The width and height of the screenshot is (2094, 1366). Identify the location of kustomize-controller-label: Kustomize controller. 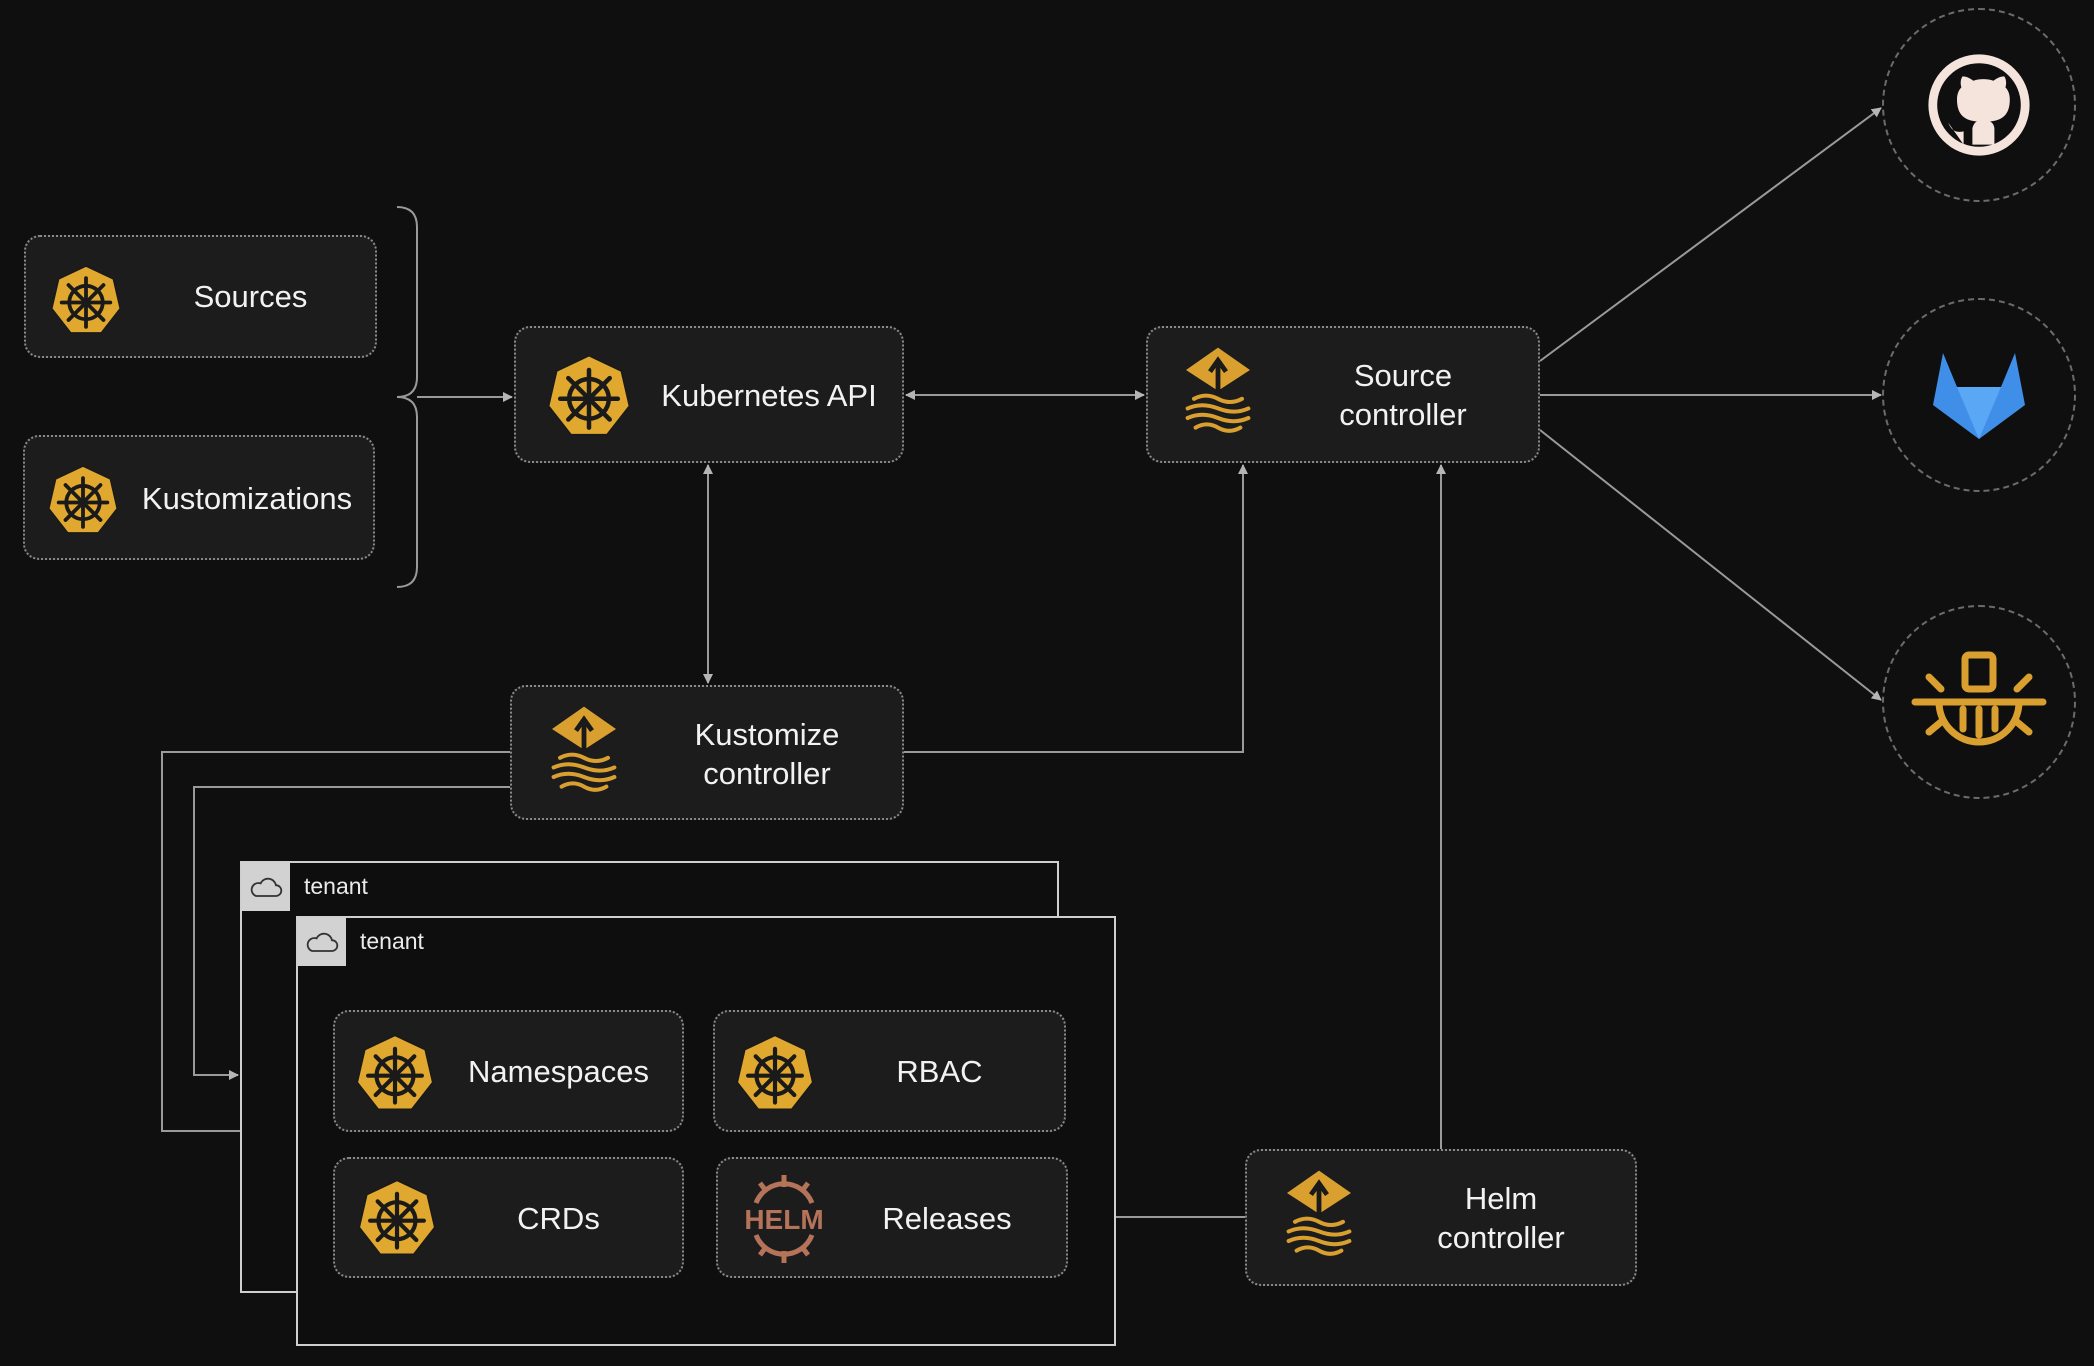
(767, 754).